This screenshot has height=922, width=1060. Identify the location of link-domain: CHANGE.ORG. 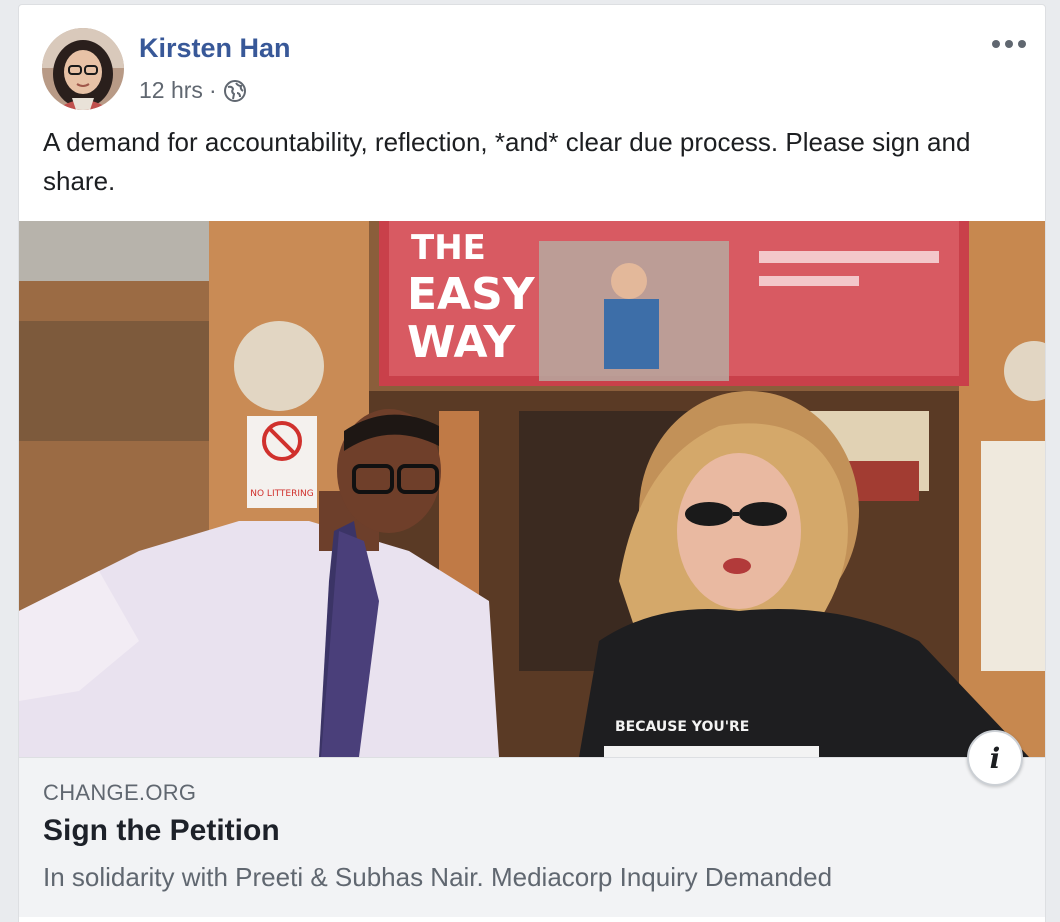
(120, 792).